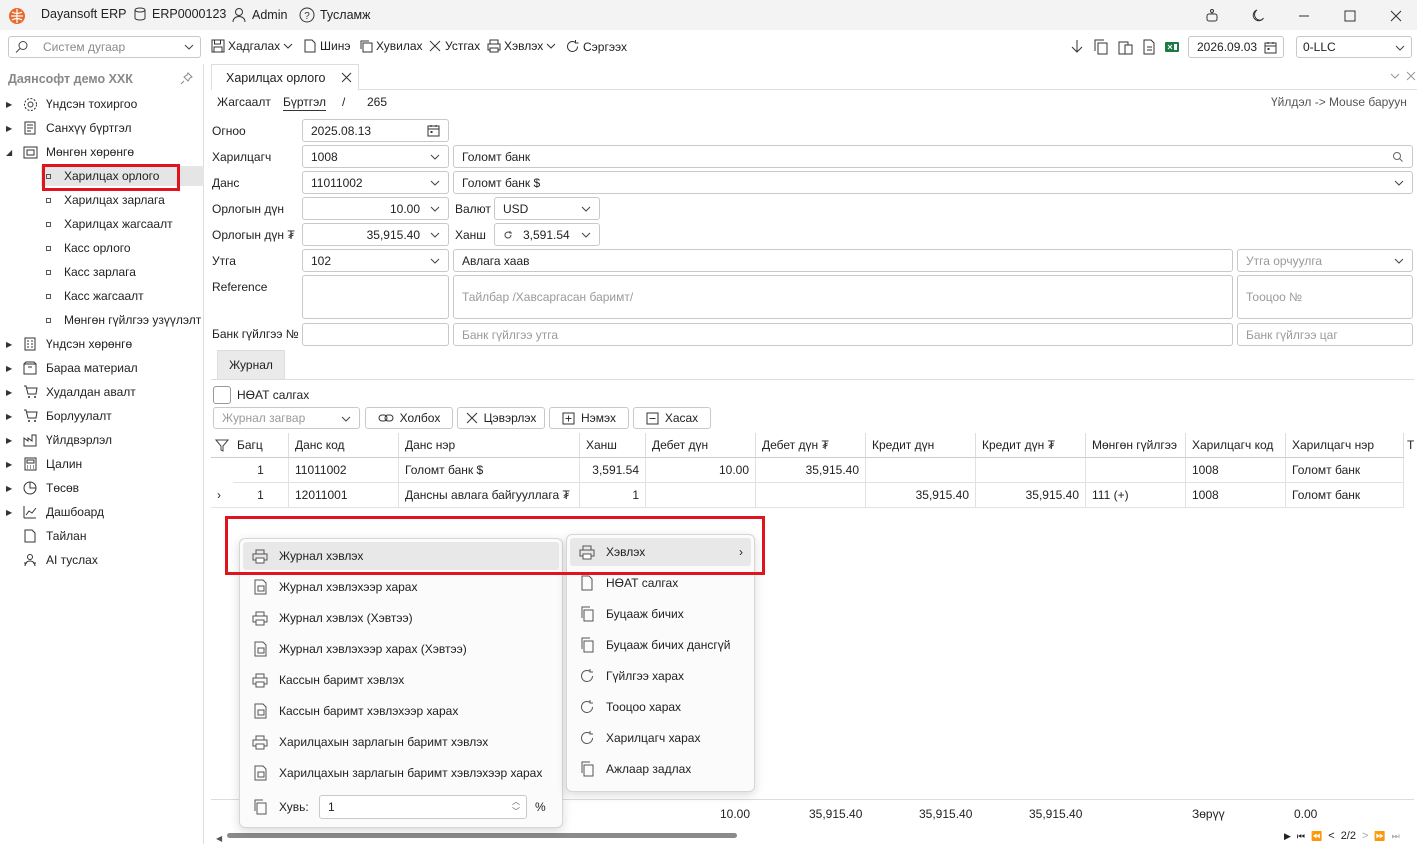  Describe the element at coordinates (344, 495) in the screenshot. I see `cell-r1-c1: 12011001` at that location.